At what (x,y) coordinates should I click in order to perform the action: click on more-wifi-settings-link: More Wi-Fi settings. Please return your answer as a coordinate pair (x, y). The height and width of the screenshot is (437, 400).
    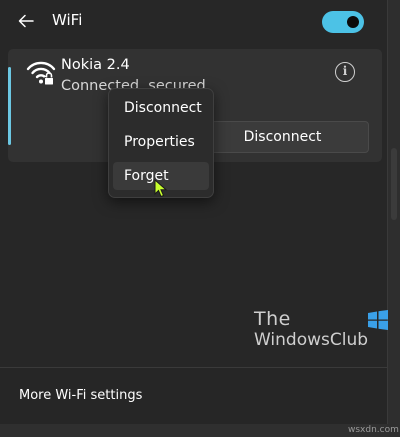
    Looking at the image, I should click on (80, 395).